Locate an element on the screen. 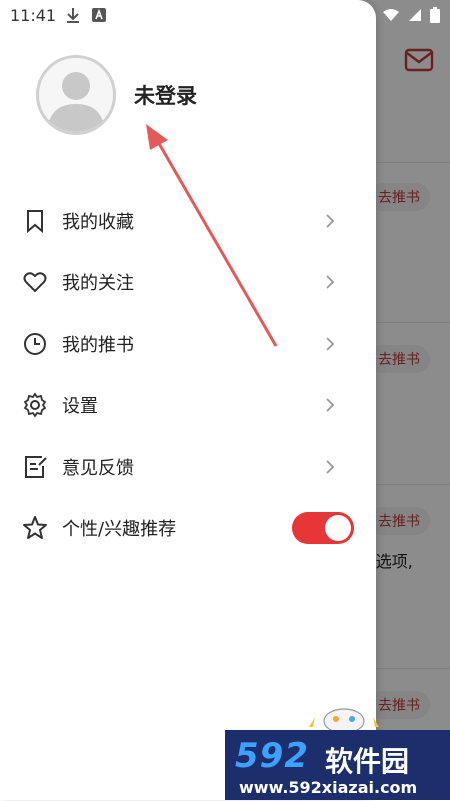 Image resolution: width=450 pixels, height=801 pixels. profile-header: 未登录 is located at coordinates (116, 95).